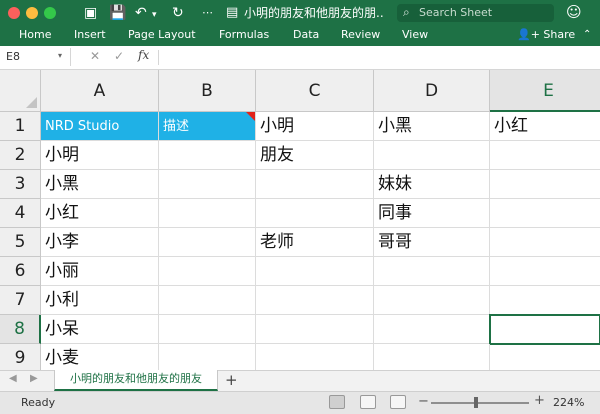 This screenshot has width=600, height=414. I want to click on column-header-b: B, so click(207, 91).